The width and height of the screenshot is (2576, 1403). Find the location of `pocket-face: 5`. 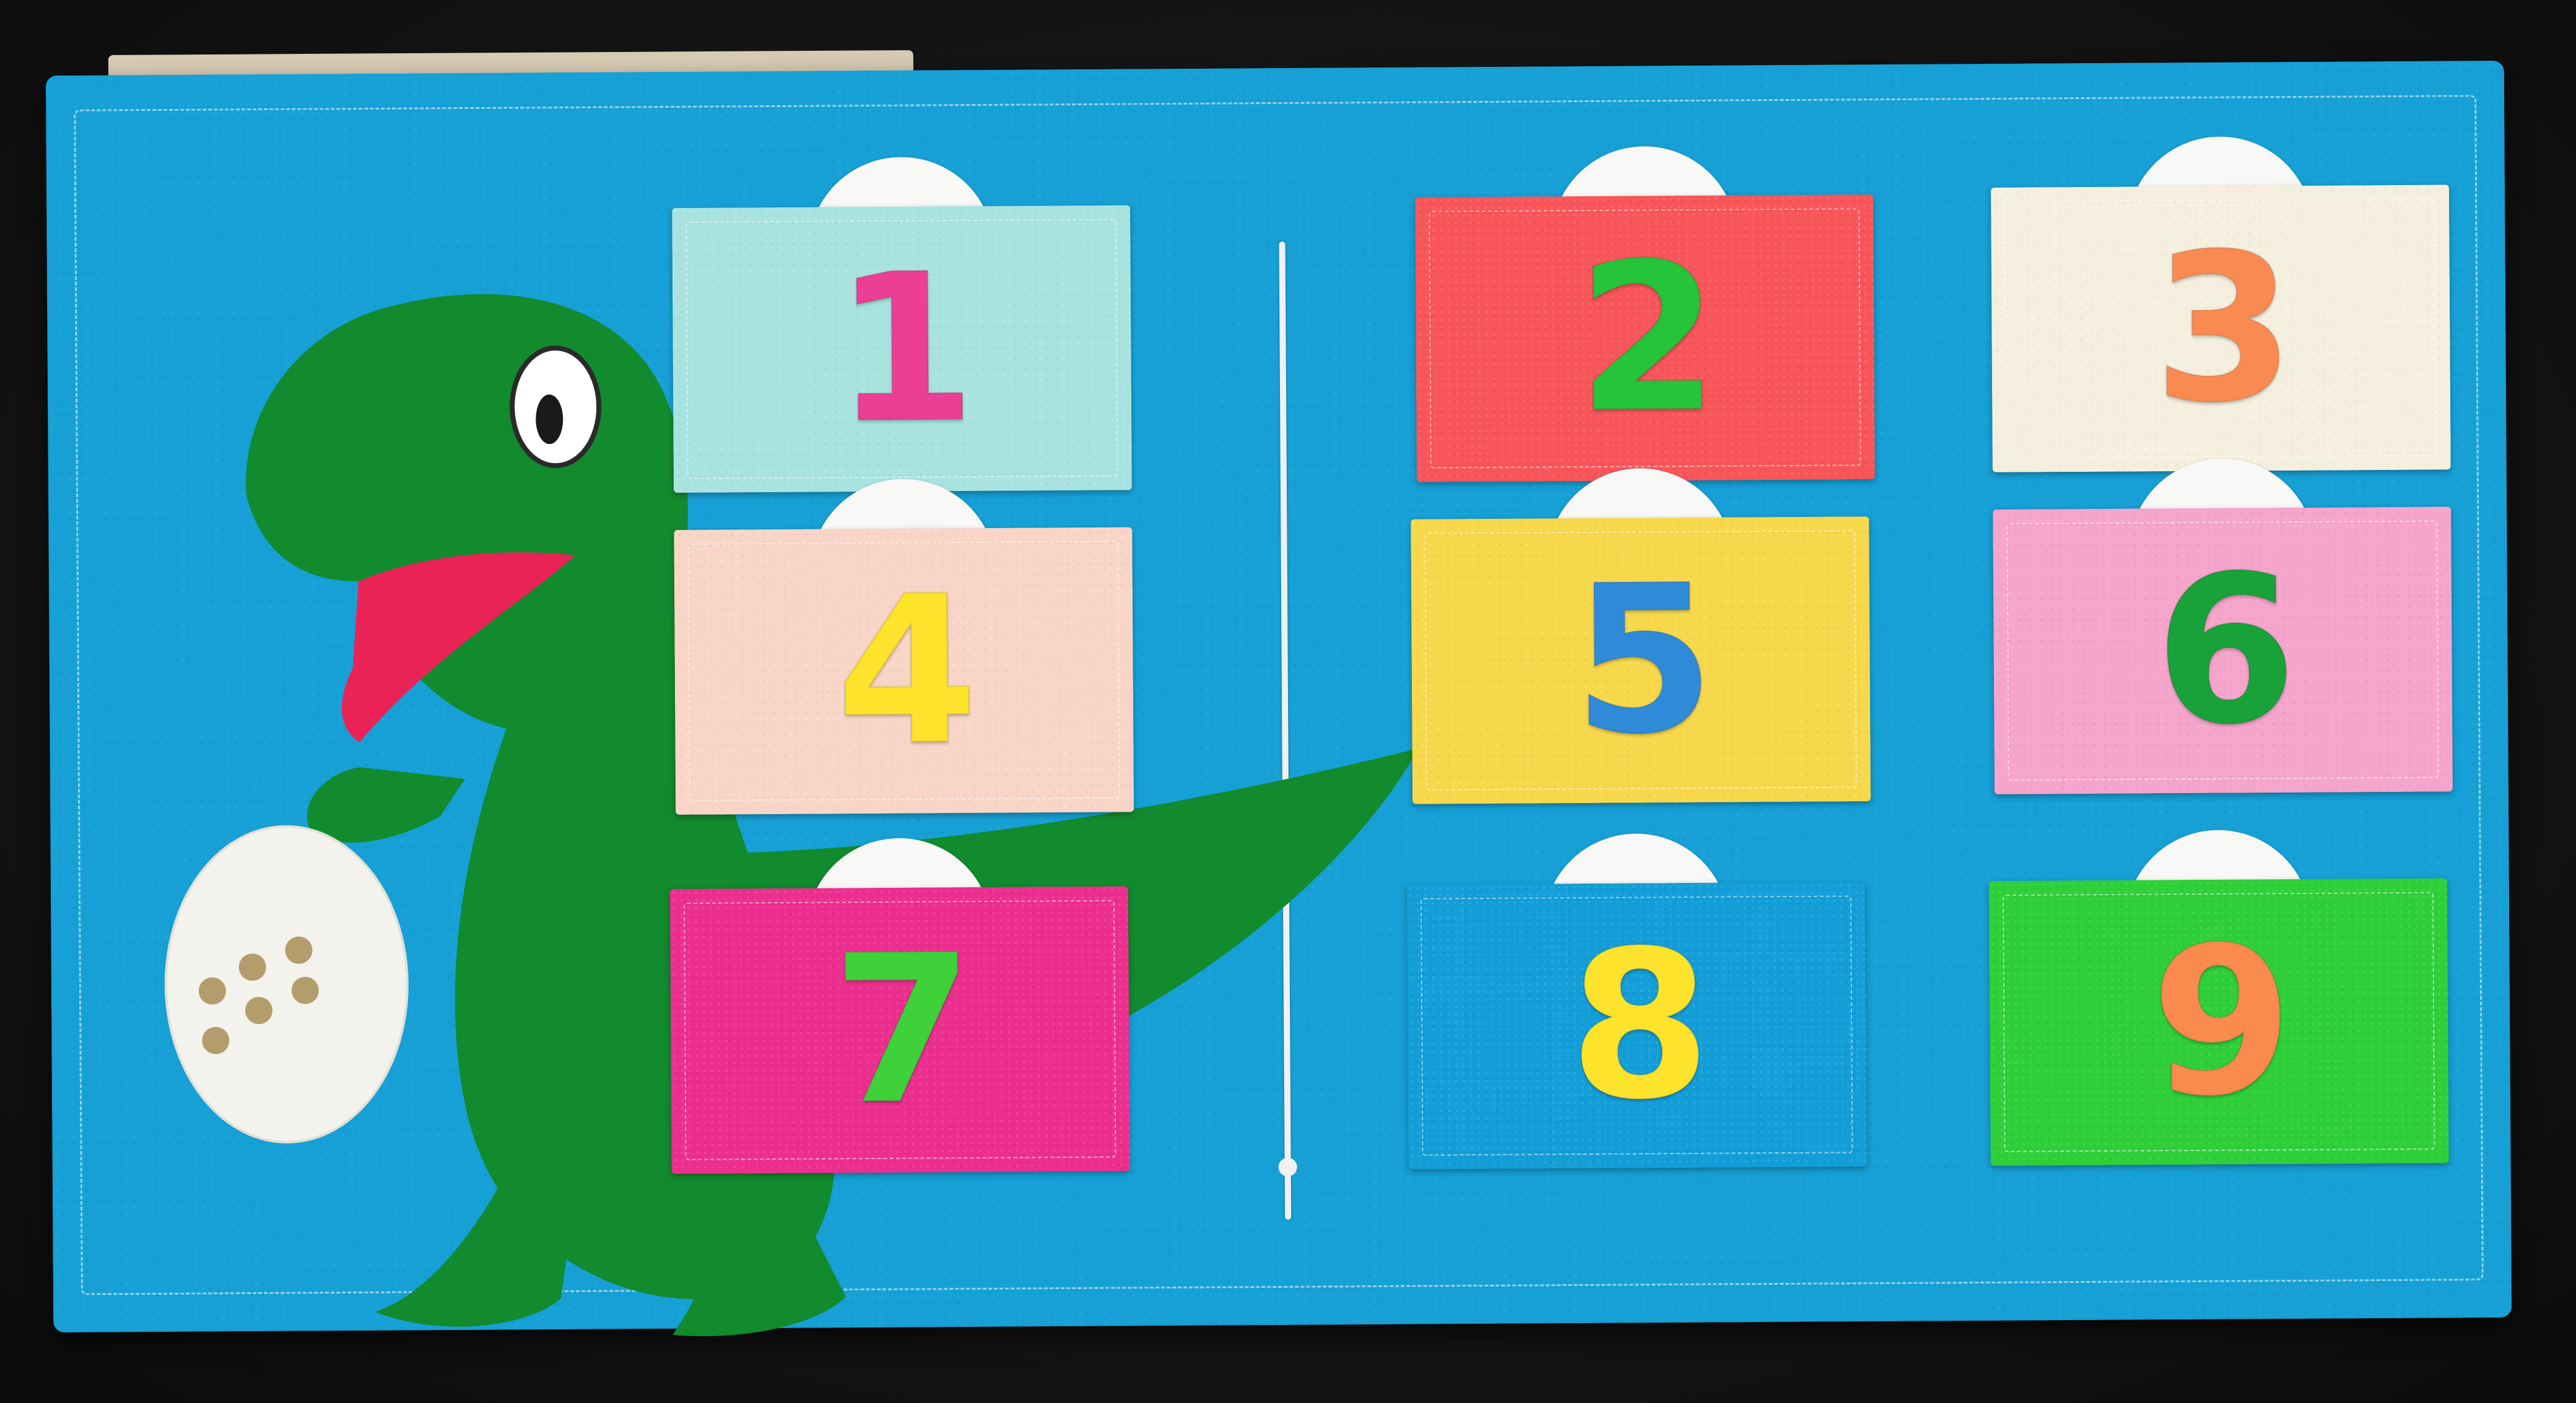

pocket-face: 5 is located at coordinates (1641, 660).